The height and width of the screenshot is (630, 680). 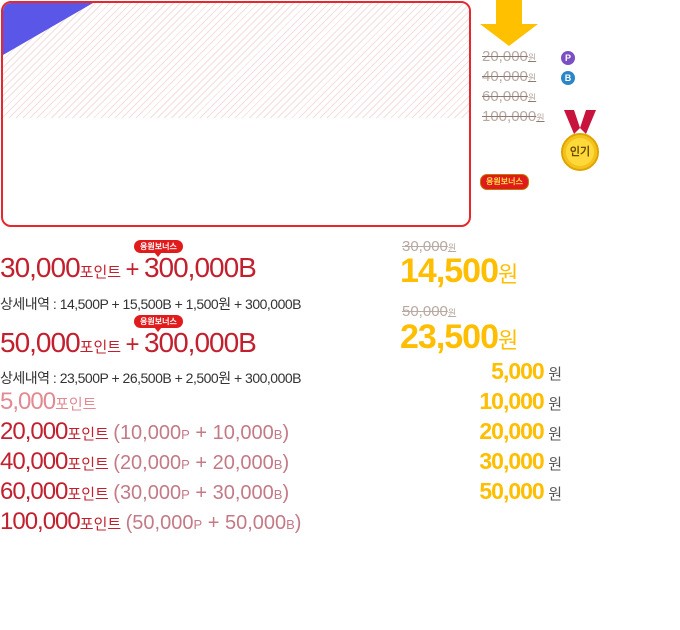 I want to click on offer-points: 50,000, so click(x=40, y=342).